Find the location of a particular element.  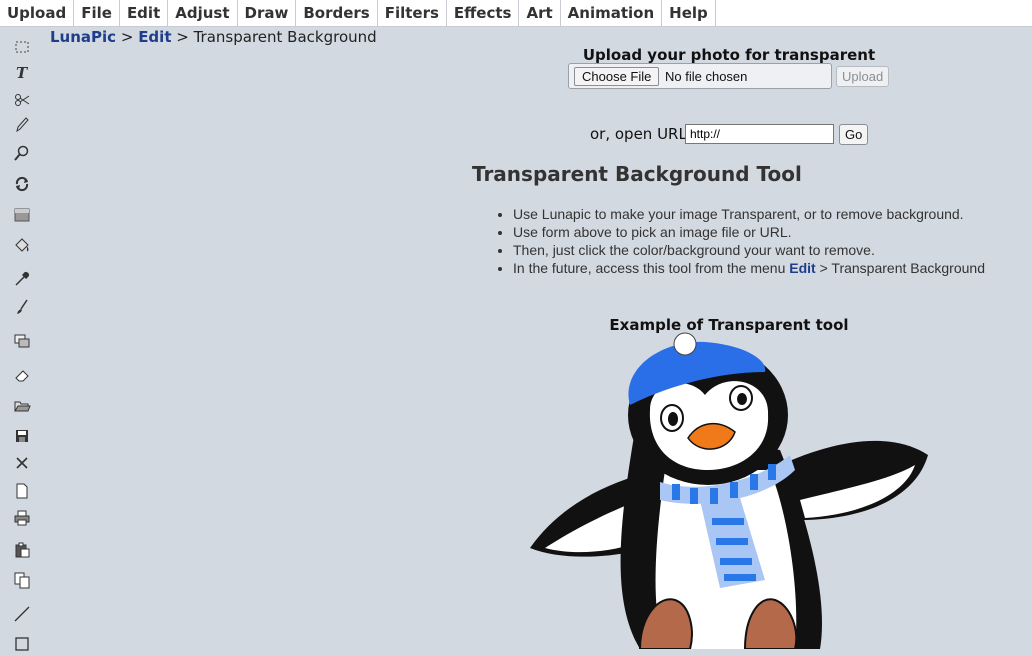

tool-eyedropper-button is located at coordinates (22, 279).